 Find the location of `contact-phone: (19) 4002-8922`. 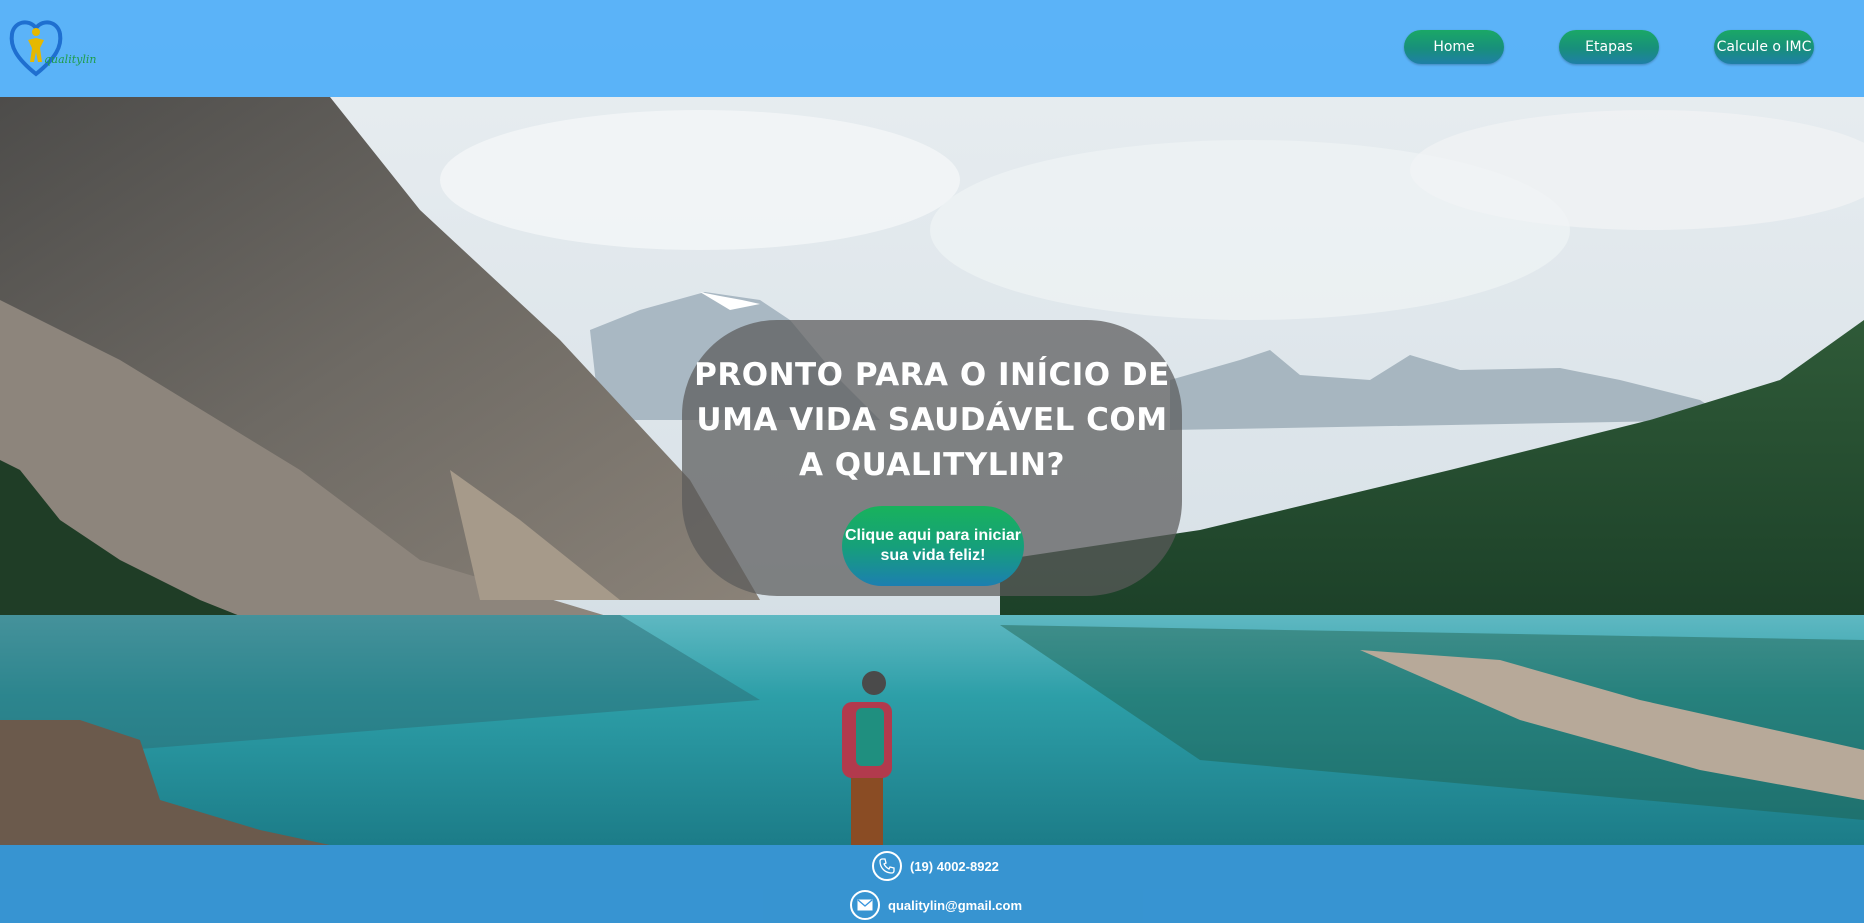

contact-phone: (19) 4002-8922 is located at coordinates (935, 866).